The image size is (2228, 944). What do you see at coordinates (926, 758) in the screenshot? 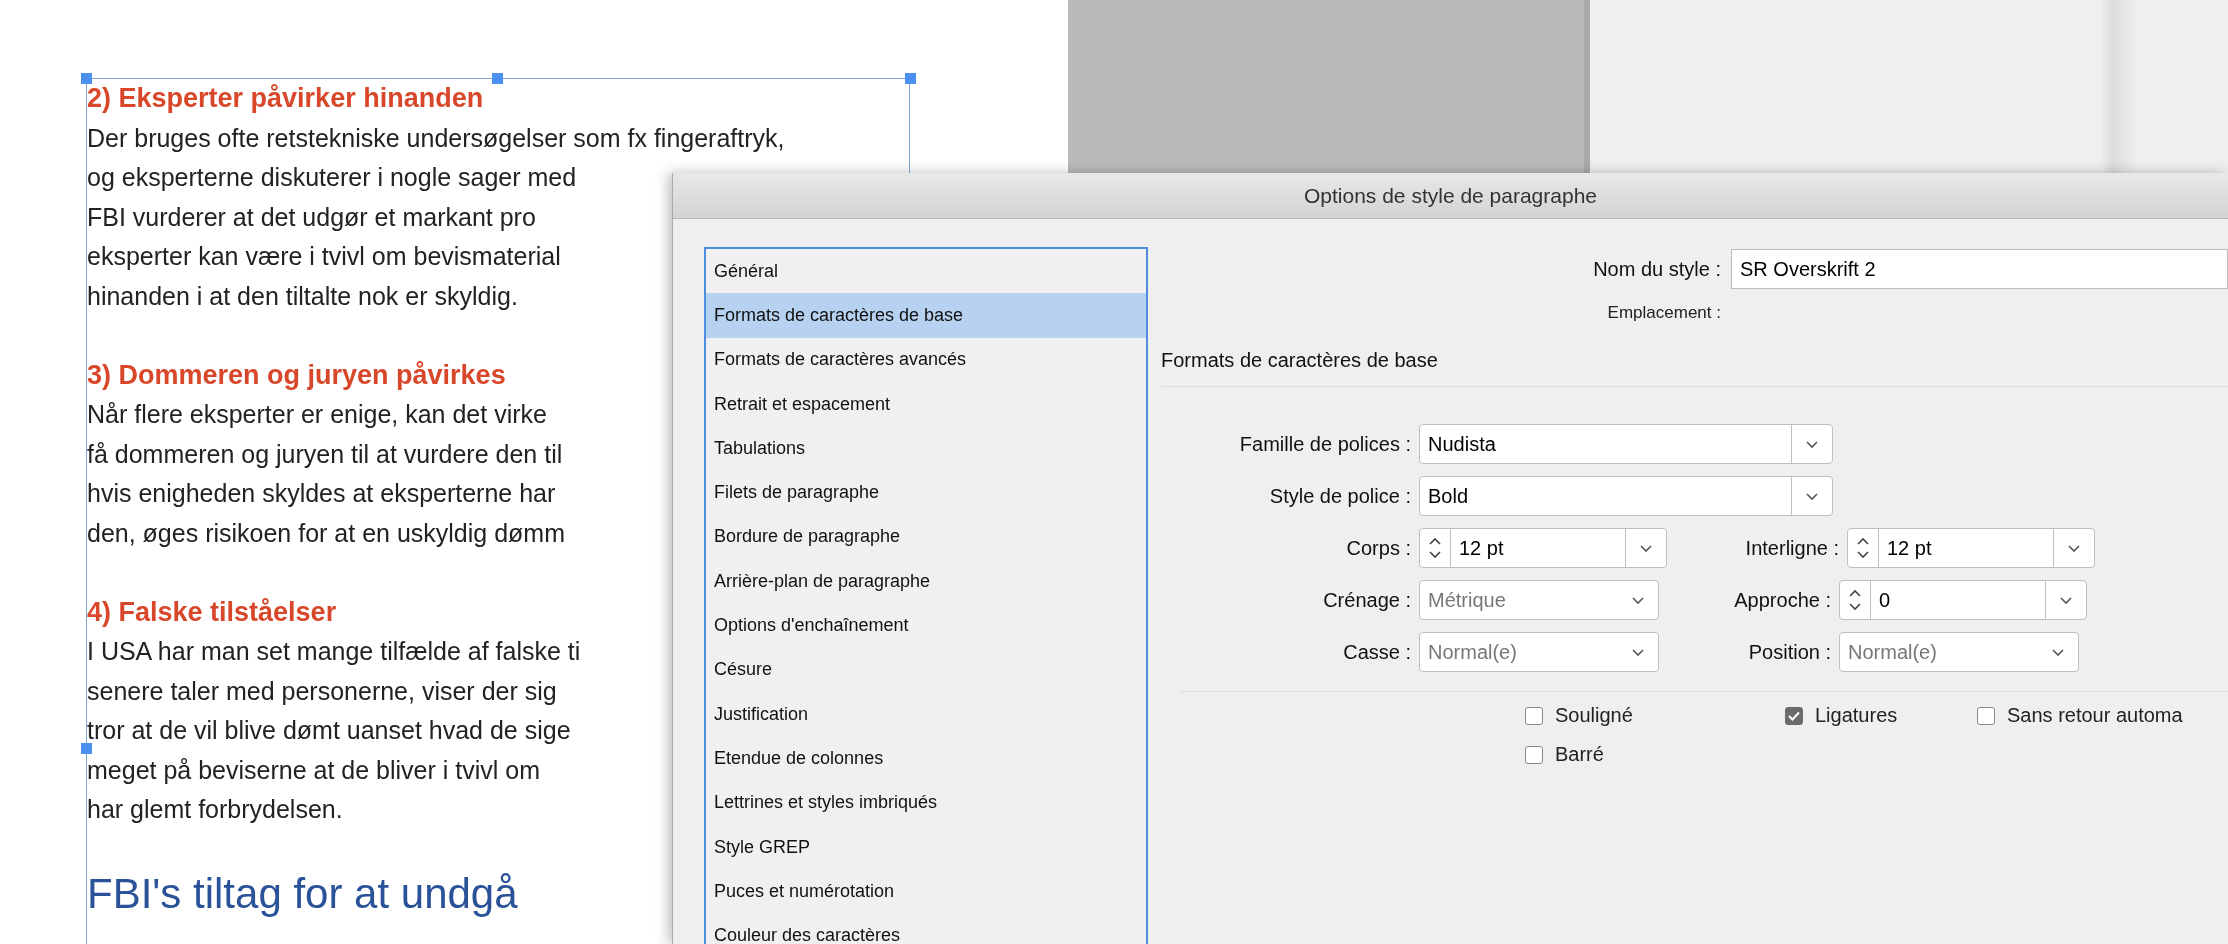
I see `category-item: Etendue de colonnes` at bounding box center [926, 758].